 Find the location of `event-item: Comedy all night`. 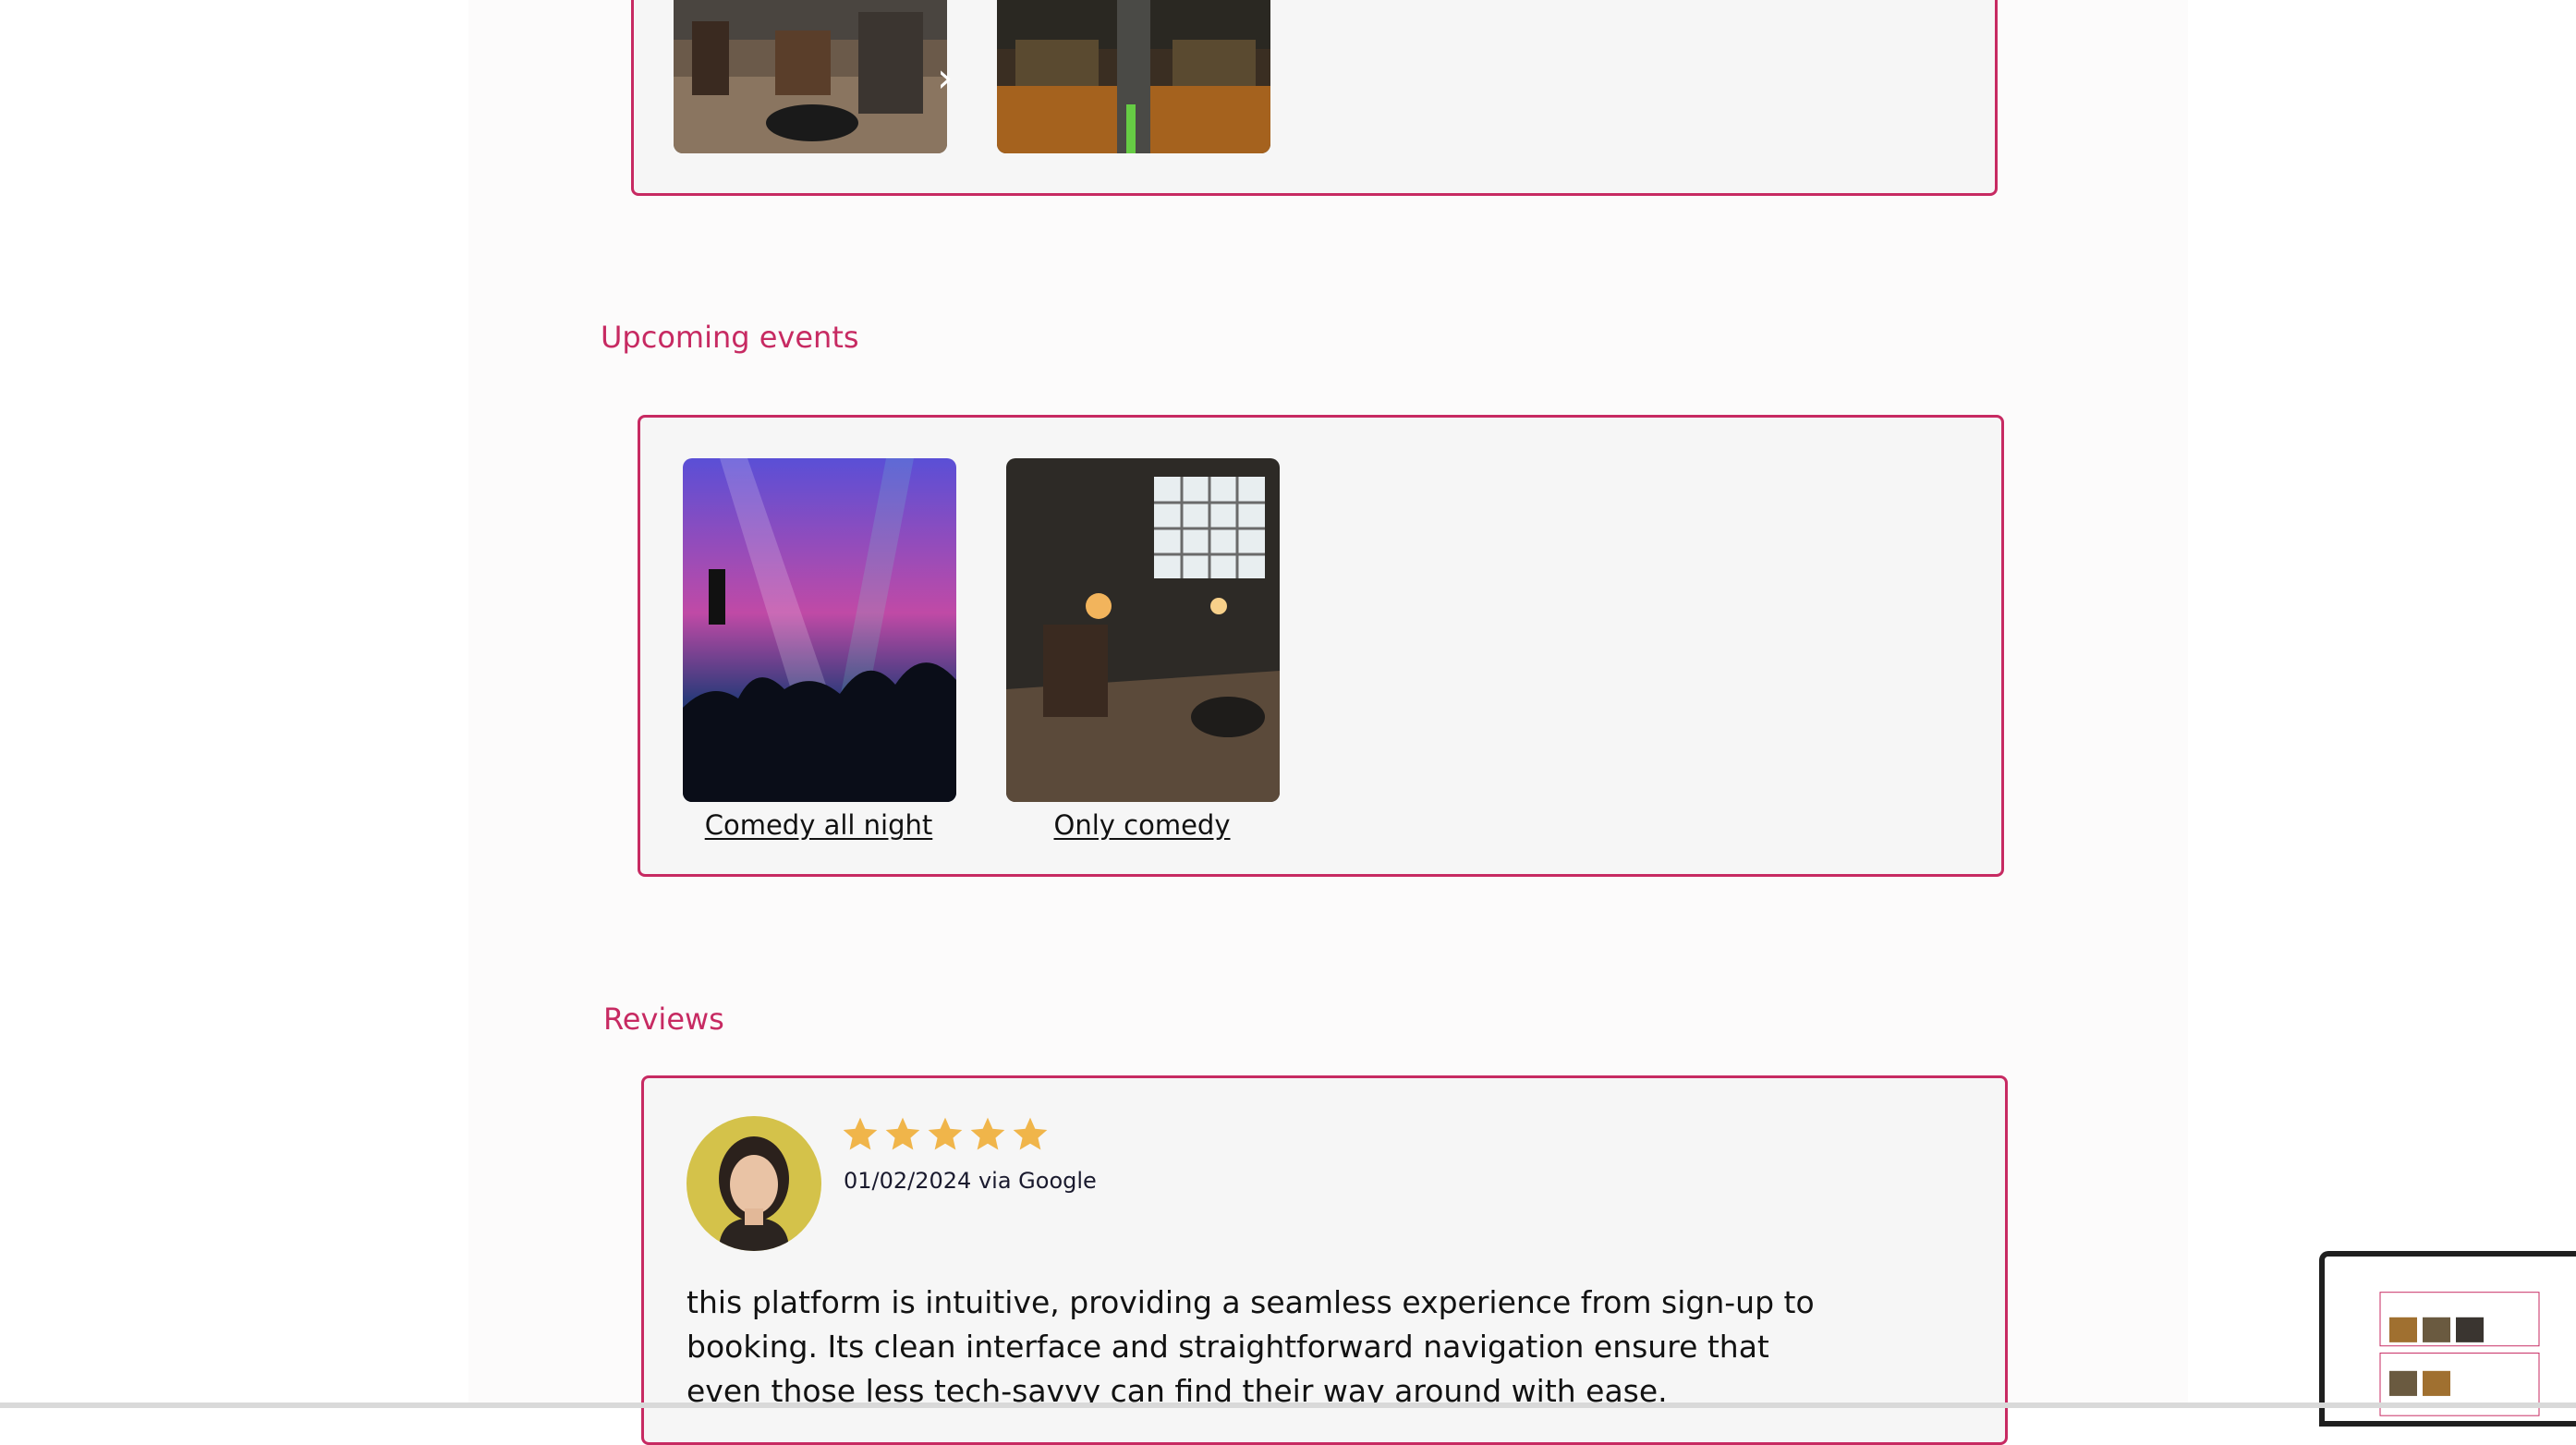

event-item: Comedy all night is located at coordinates (818, 657).